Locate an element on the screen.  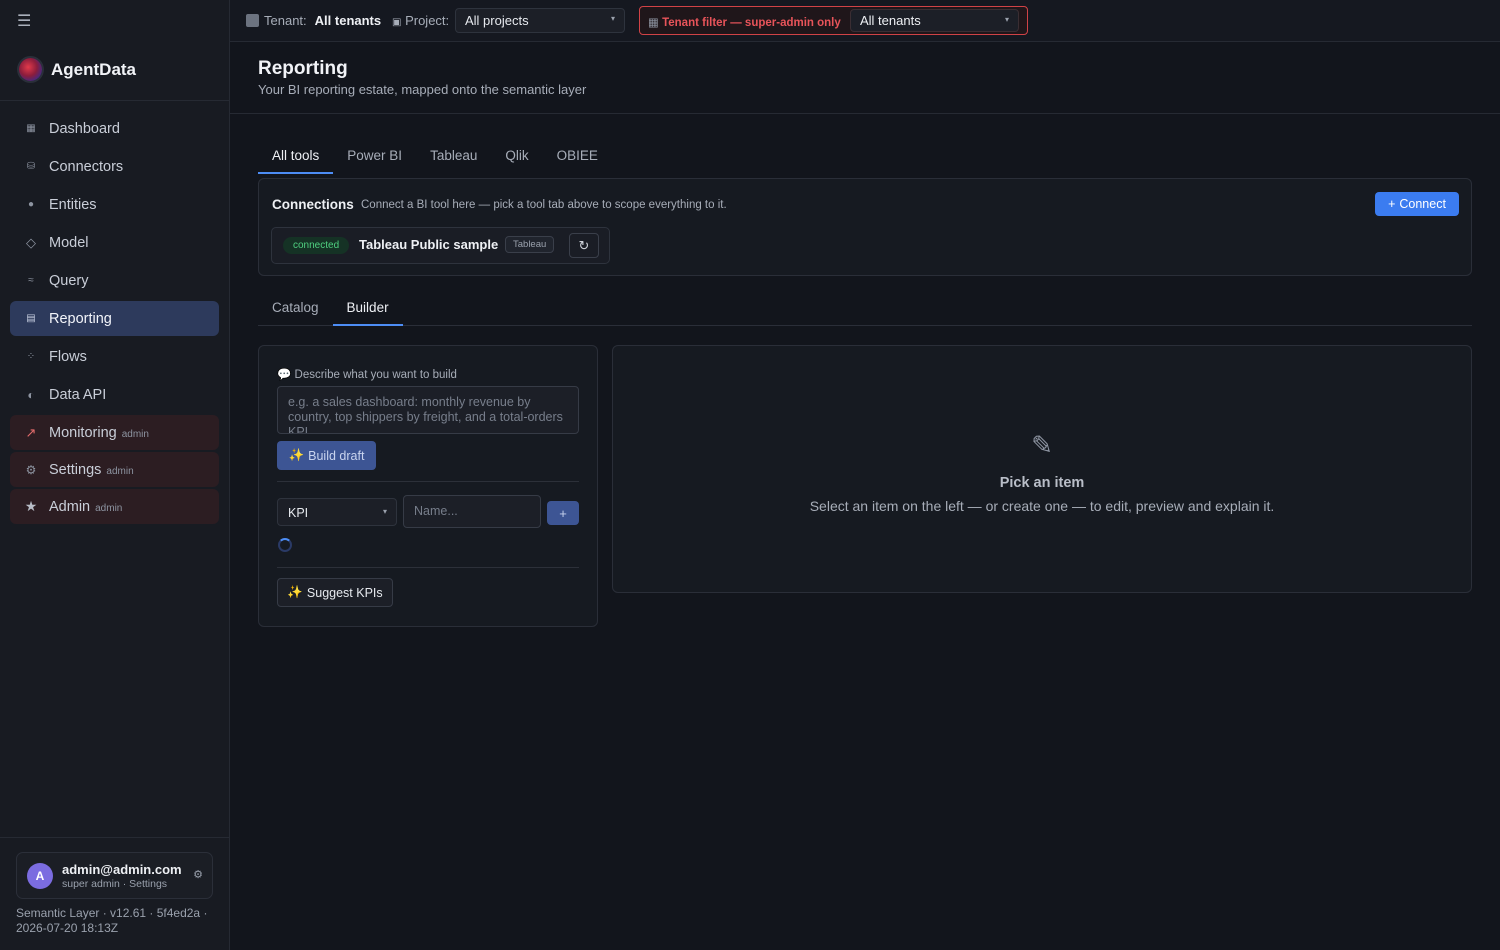
sidebar-item-label: Entities is located at coordinates (73, 204).